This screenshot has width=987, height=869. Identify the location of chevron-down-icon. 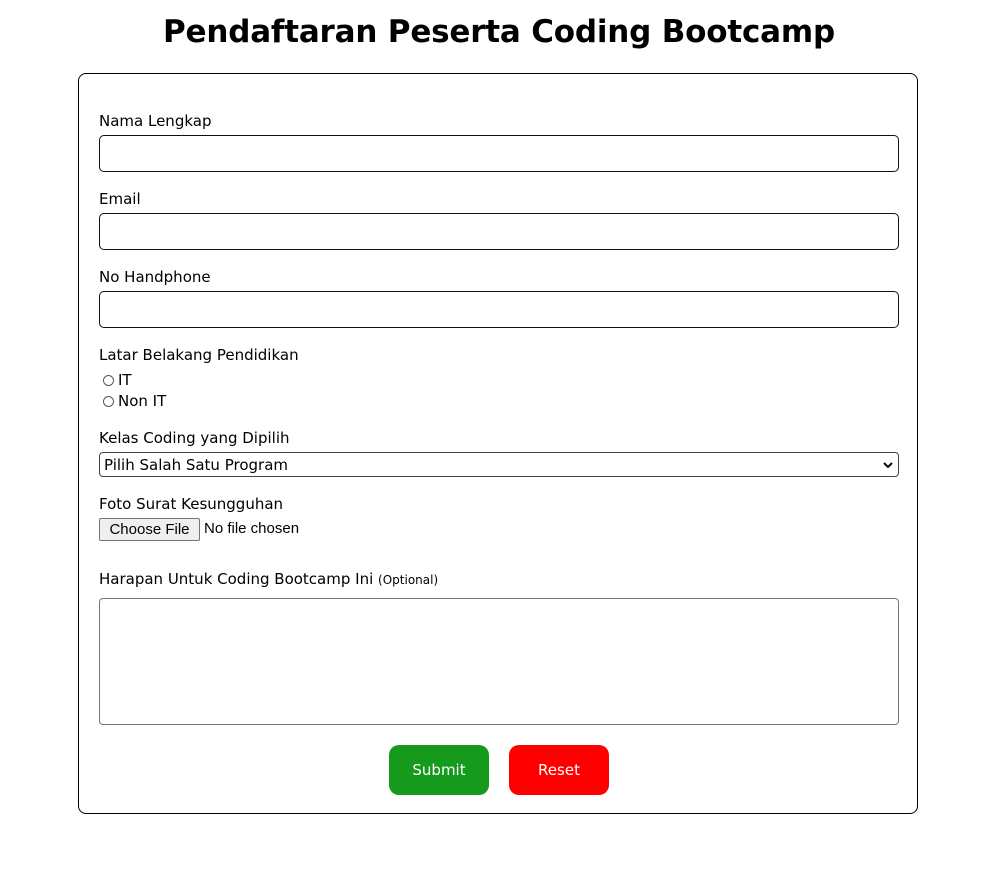
(888, 464).